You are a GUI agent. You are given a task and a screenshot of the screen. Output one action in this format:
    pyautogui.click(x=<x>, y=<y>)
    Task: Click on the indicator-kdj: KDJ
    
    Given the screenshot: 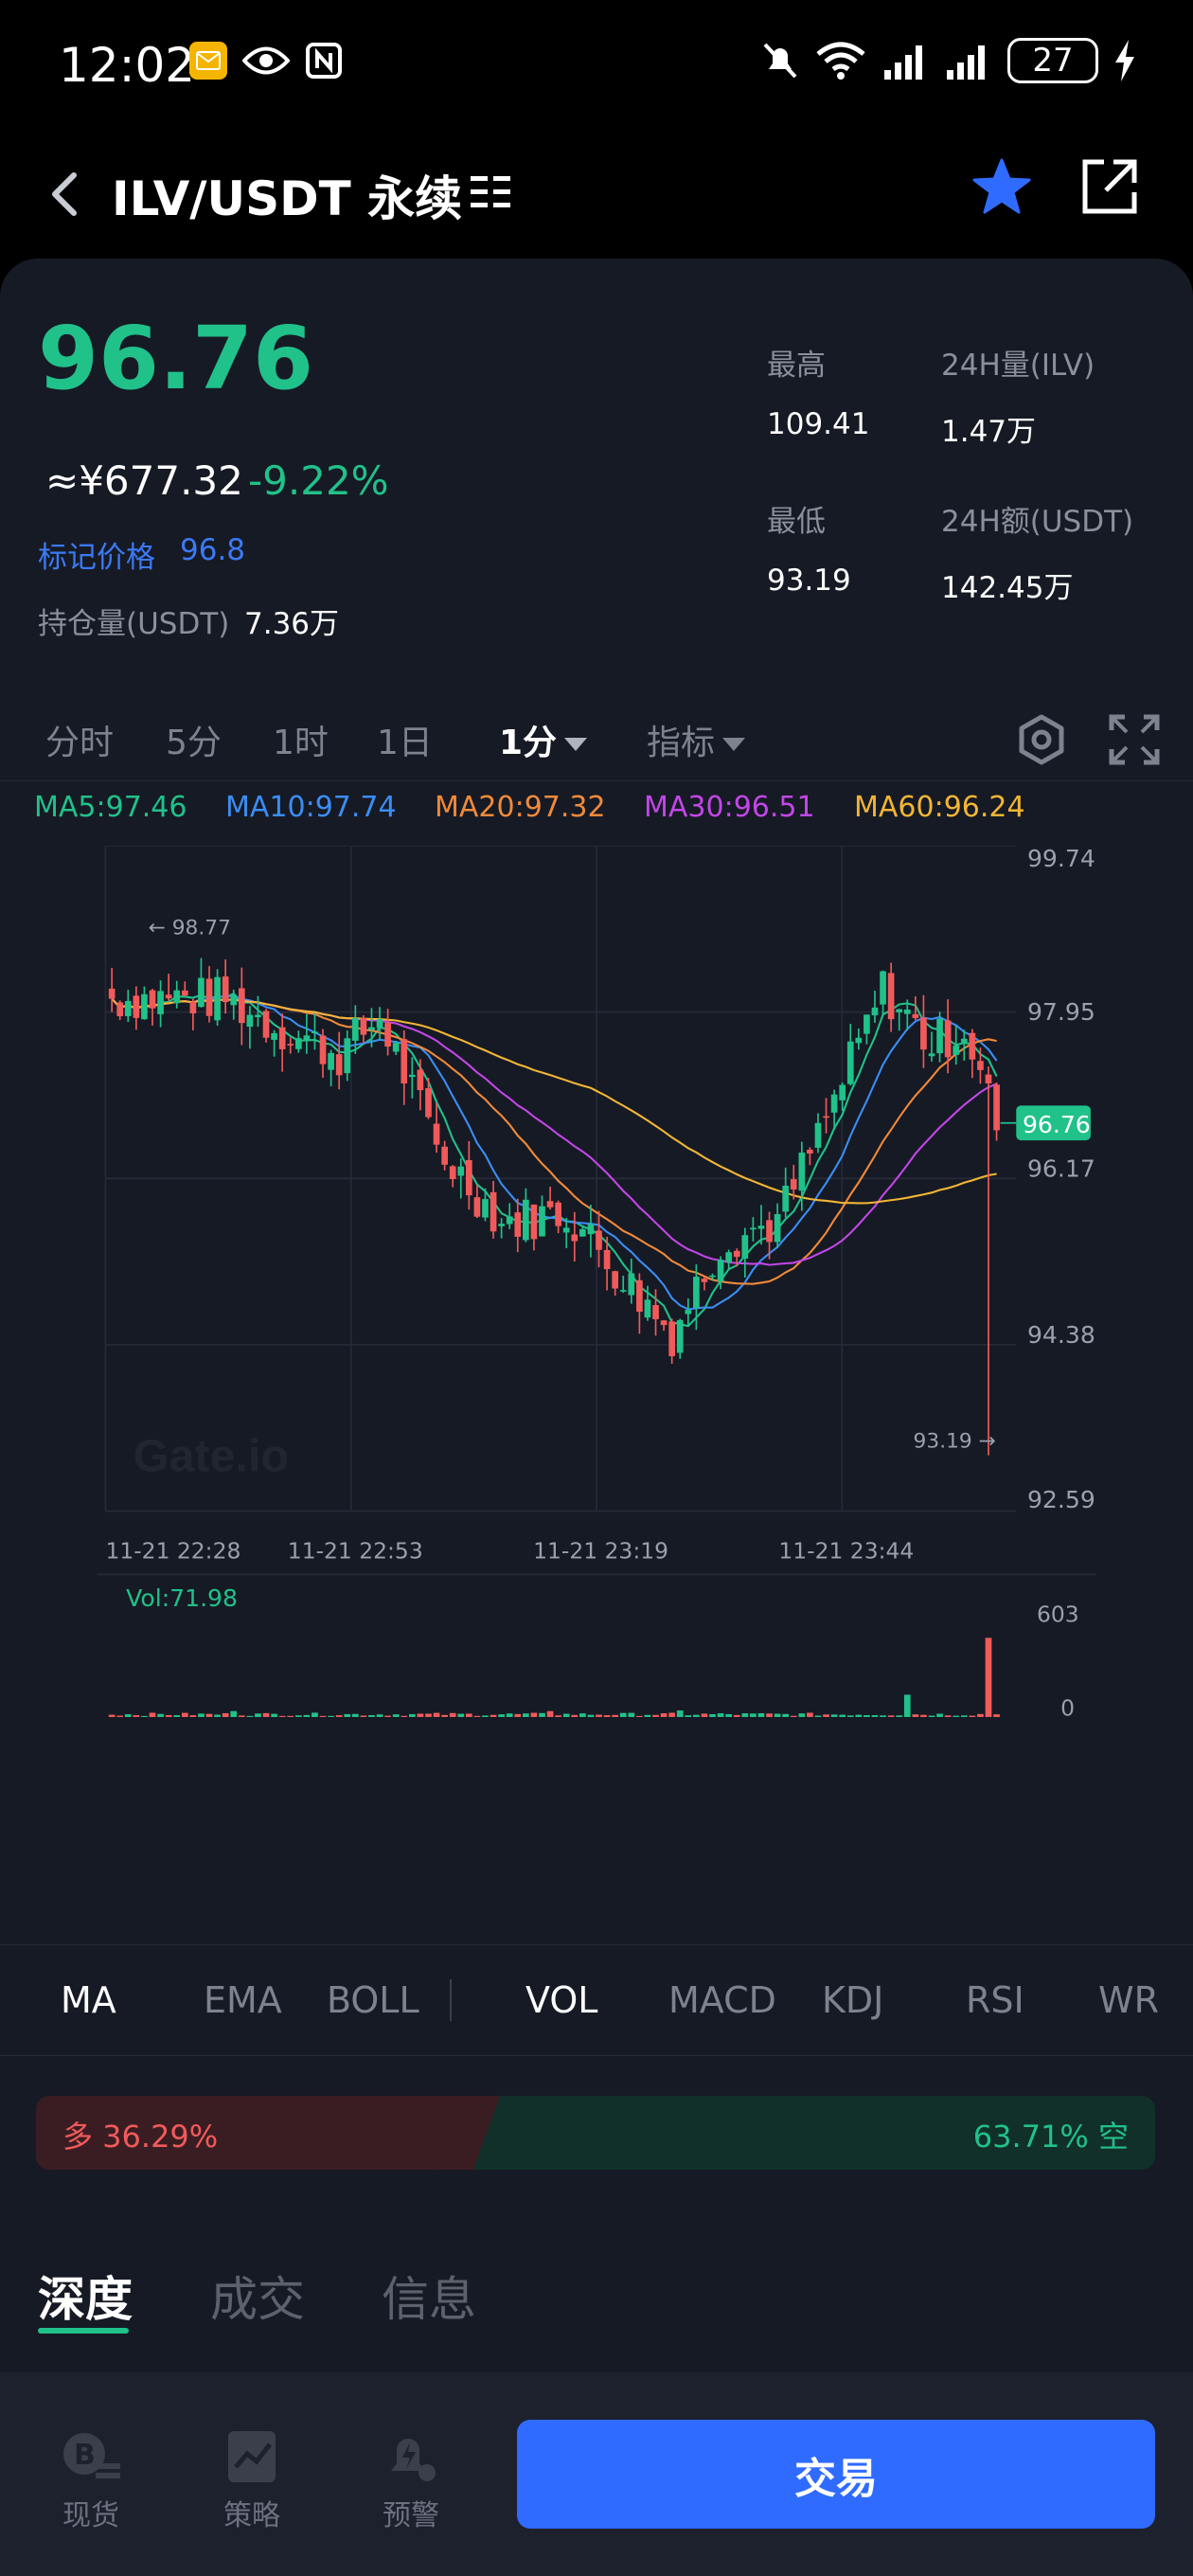 What is the action you would take?
    pyautogui.click(x=852, y=2000)
    